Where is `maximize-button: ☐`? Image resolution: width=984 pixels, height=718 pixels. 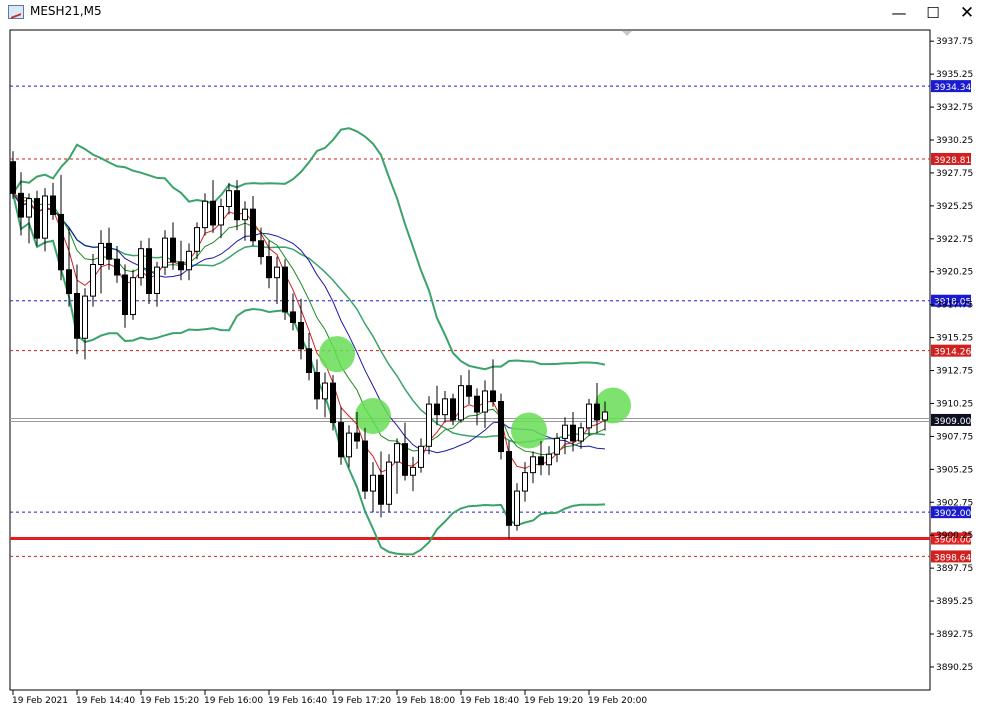
maximize-button: ☐ is located at coordinates (933, 13).